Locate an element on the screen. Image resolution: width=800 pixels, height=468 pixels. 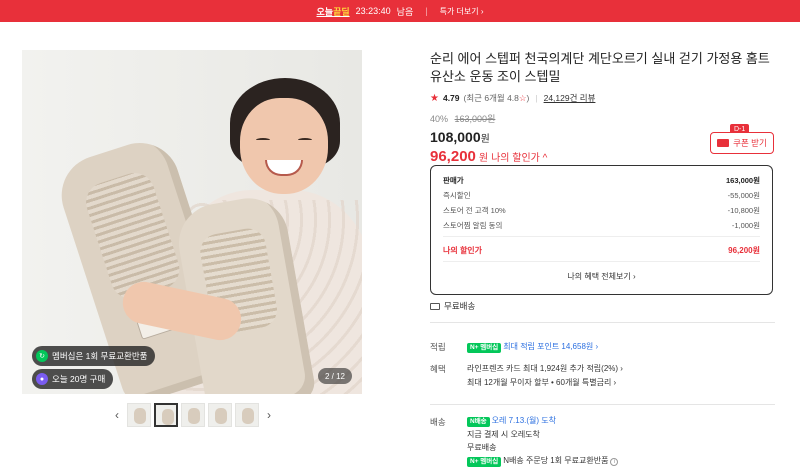
rating-value: 4.79 is located at coordinates (451, 98).